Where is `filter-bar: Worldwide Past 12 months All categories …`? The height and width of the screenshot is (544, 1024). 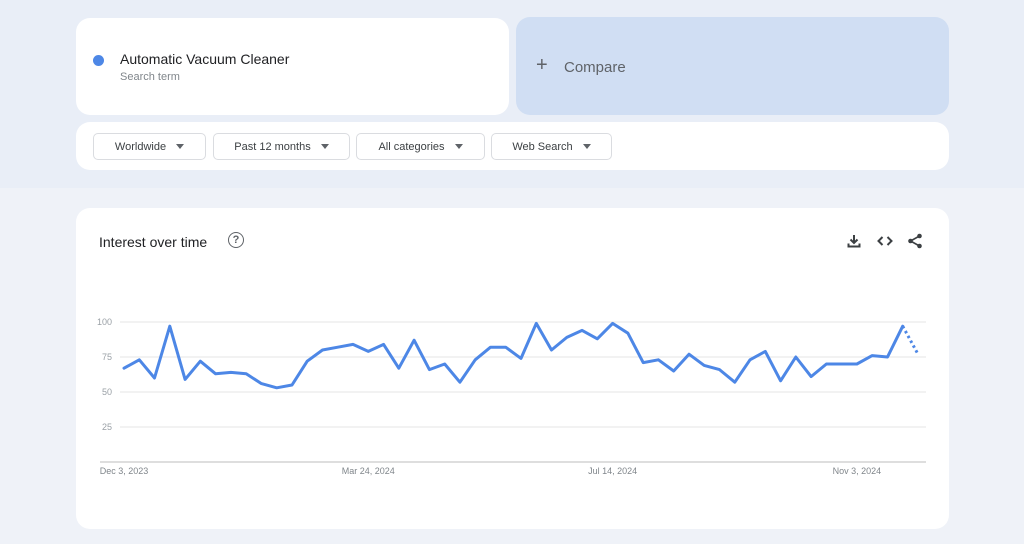
filter-bar: Worldwide Past 12 months All categories … is located at coordinates (512, 146).